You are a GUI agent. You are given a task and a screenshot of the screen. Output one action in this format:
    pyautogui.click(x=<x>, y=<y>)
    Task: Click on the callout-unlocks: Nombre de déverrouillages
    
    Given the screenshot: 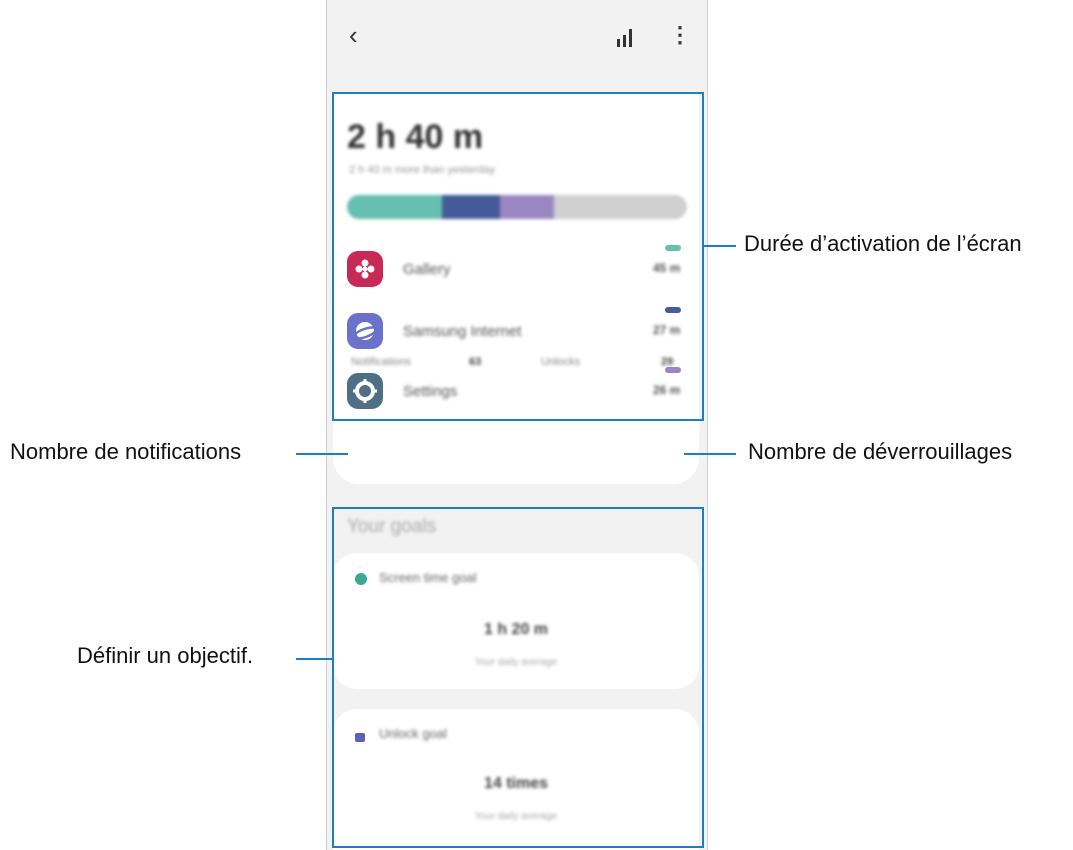 What is the action you would take?
    pyautogui.click(x=880, y=451)
    